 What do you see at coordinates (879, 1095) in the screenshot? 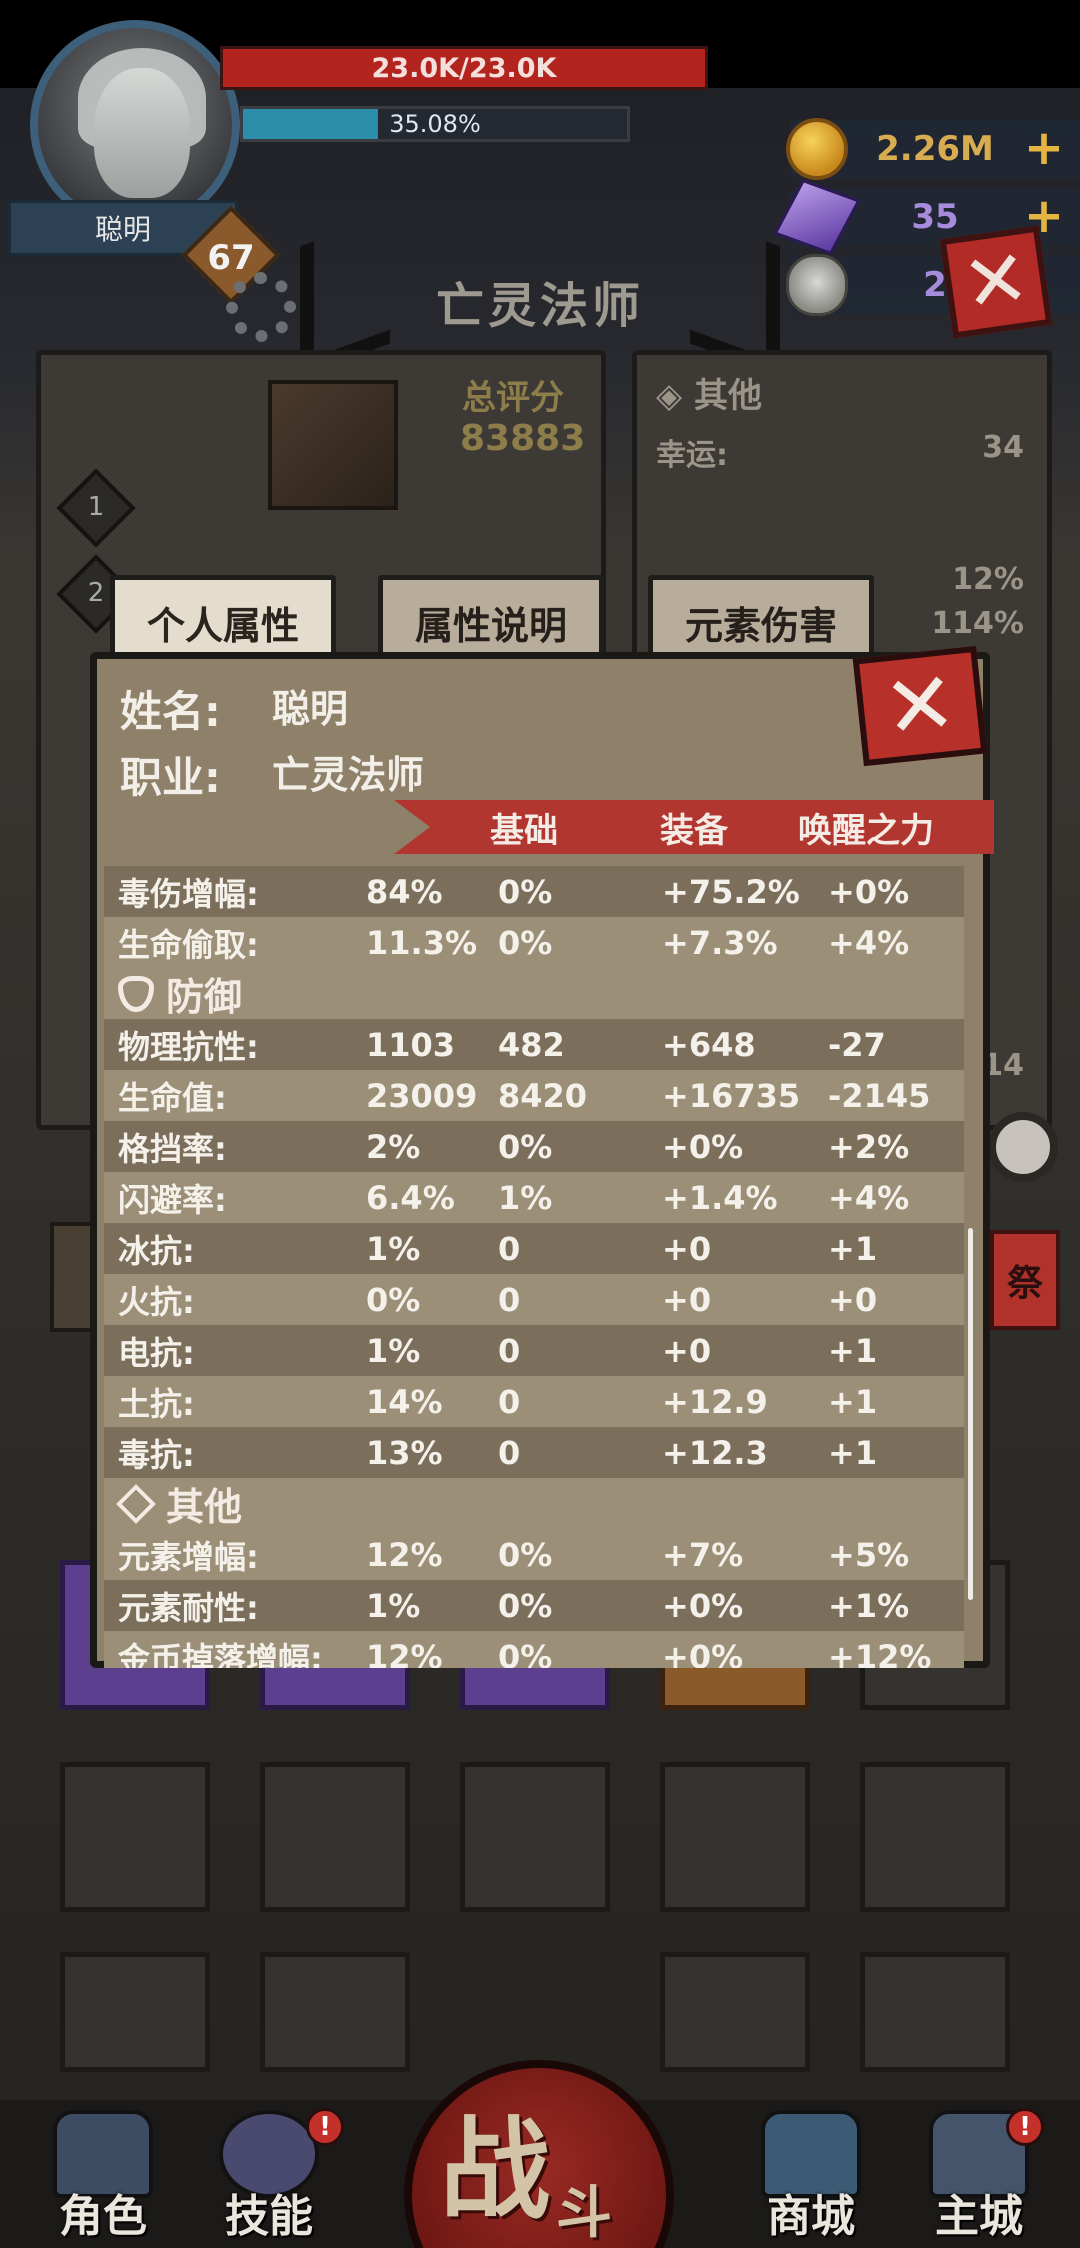
I see `stat-awaken: -2145` at bounding box center [879, 1095].